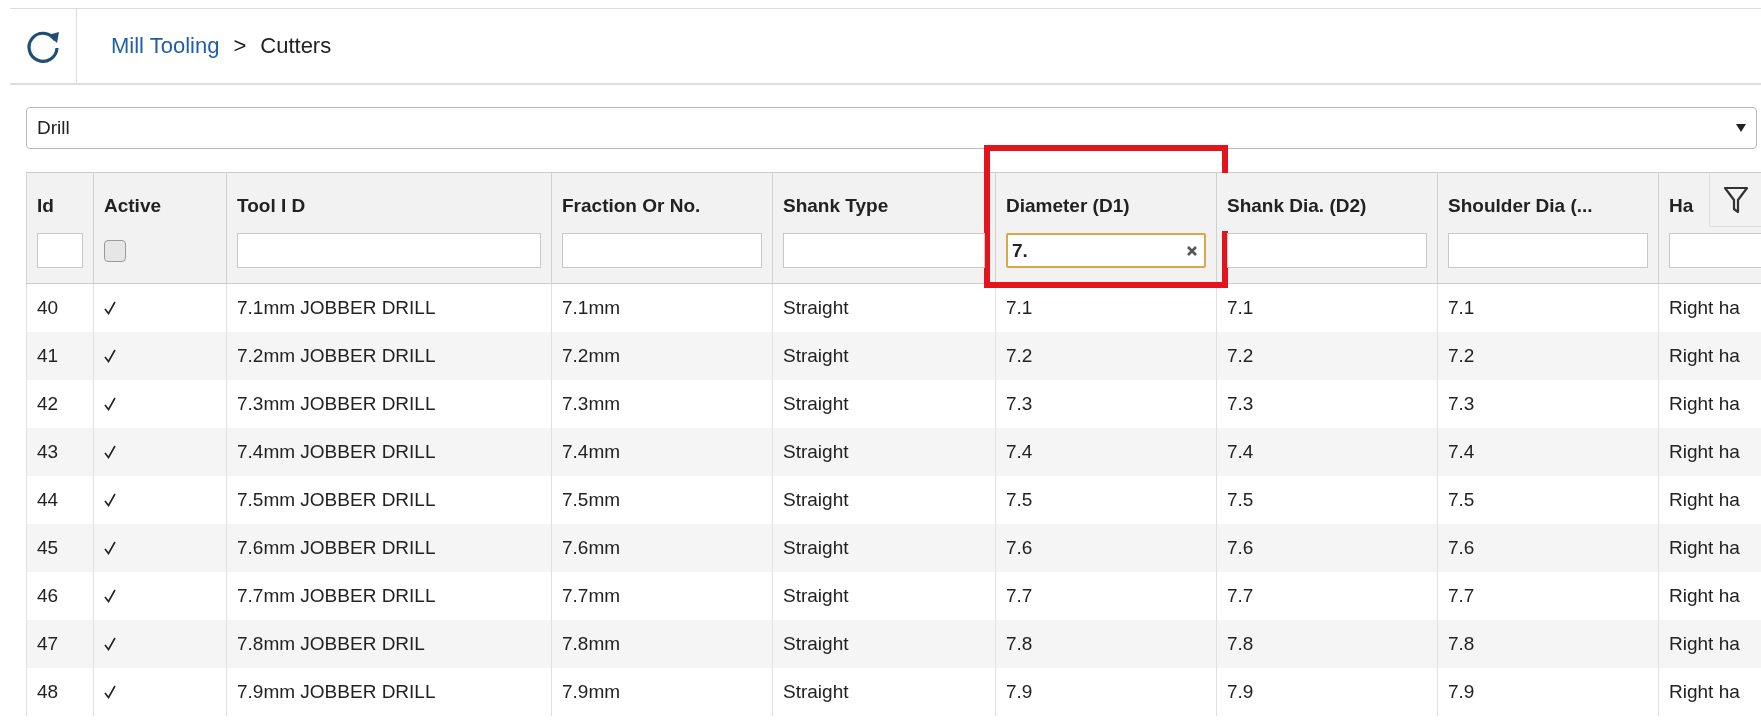  I want to click on table-cell: 7.2mm, so click(591, 355).